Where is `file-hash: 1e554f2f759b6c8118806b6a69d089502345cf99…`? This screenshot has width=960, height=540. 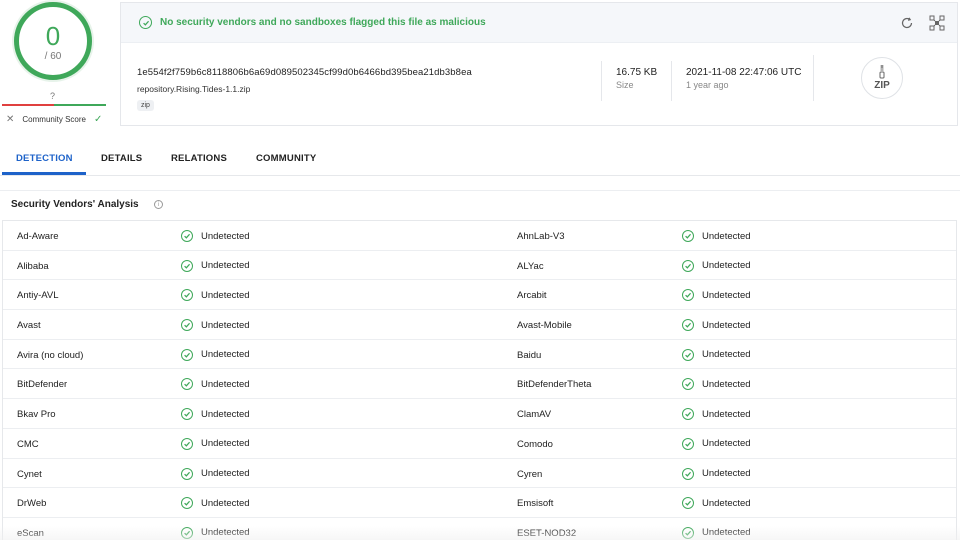
file-hash: 1e554f2f759b6c8118806b6a69d089502345cf99… is located at coordinates (304, 72).